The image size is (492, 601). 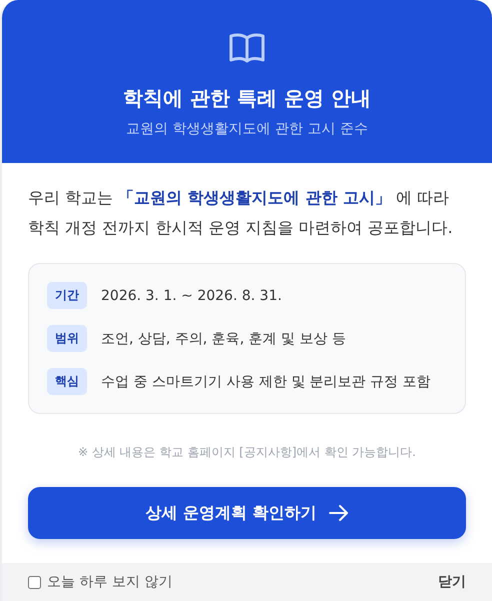 What do you see at coordinates (247, 98) in the screenshot?
I see `popup-title: 학칙에 관한 특례 운영 안내` at bounding box center [247, 98].